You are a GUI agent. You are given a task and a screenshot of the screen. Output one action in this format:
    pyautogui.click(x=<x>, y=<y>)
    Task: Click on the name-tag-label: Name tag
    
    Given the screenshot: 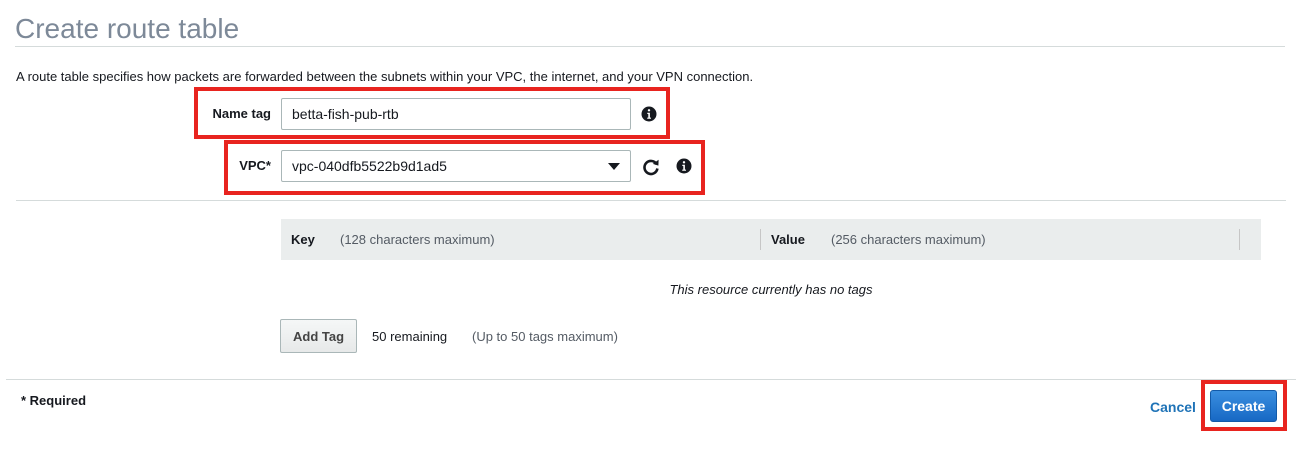 What is the action you would take?
    pyautogui.click(x=241, y=113)
    